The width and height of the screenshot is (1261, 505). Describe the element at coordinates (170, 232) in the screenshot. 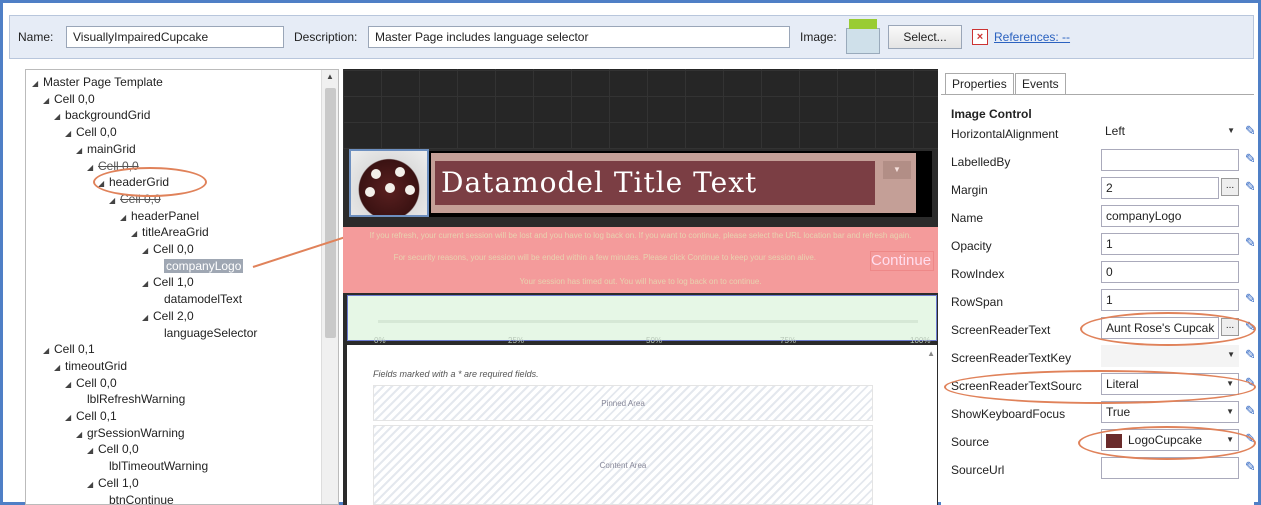

I see `tree-node: ◢ titleAreaGrid` at that location.